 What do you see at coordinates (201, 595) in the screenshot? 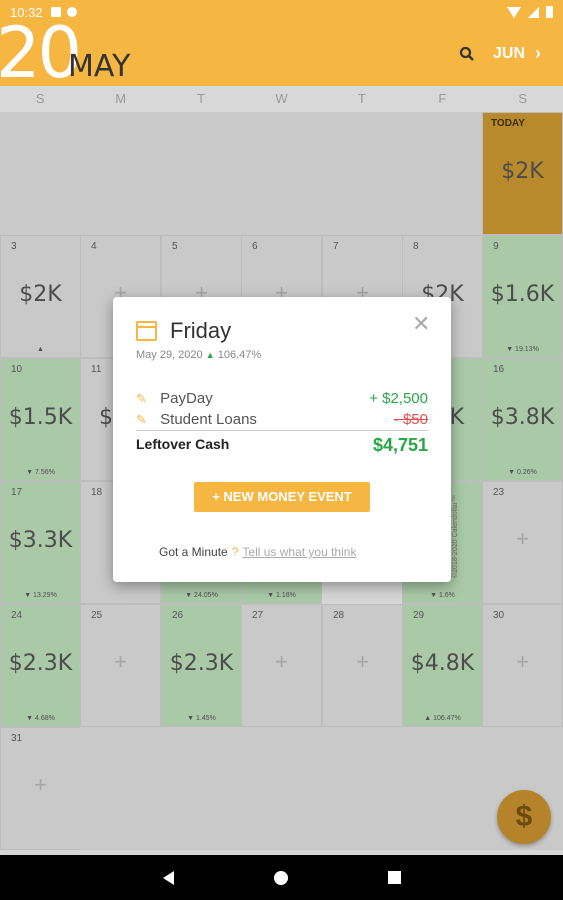
I see `day-change: ▼ 24.05%` at bounding box center [201, 595].